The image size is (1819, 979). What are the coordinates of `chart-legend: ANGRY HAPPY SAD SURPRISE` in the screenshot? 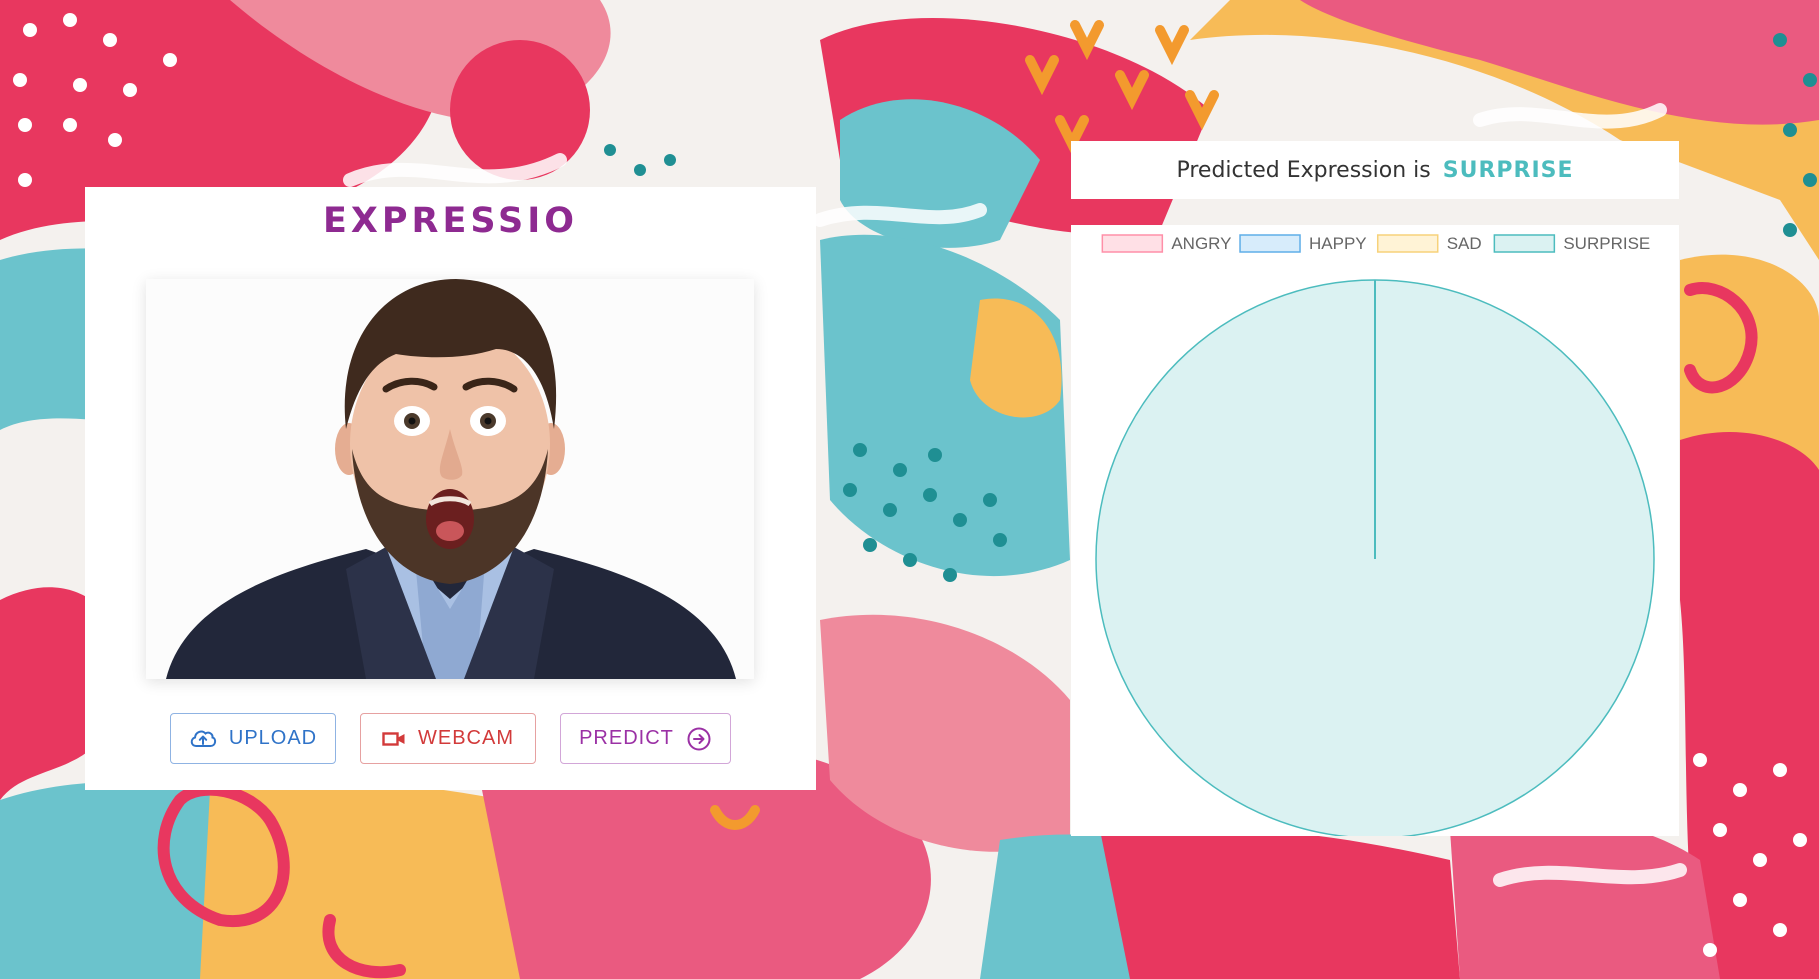 It's located at (1375, 243).